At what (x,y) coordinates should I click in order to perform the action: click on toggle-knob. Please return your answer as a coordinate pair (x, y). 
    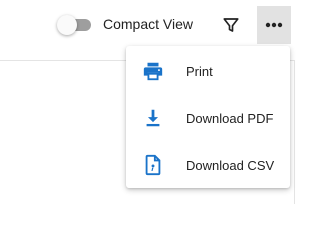
    Looking at the image, I should click on (67, 25).